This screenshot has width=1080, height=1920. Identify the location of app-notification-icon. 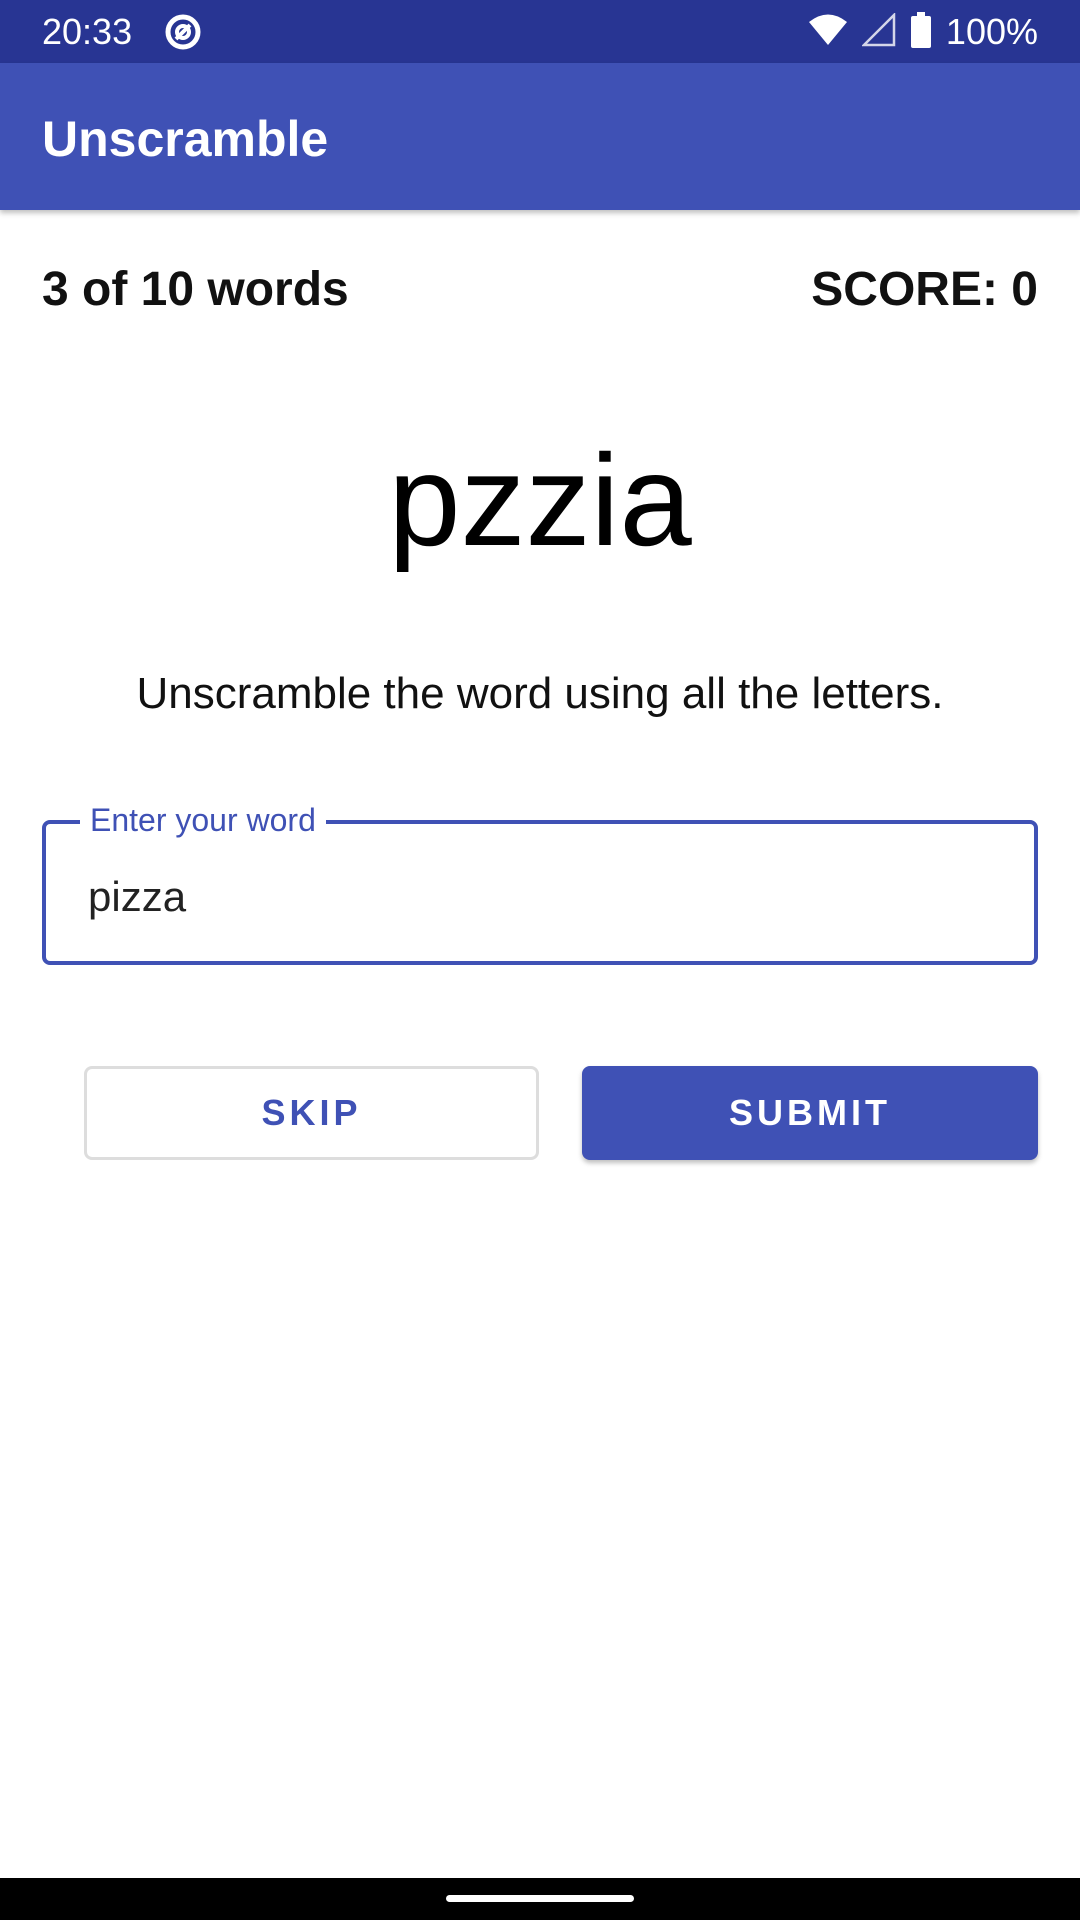
(183, 32).